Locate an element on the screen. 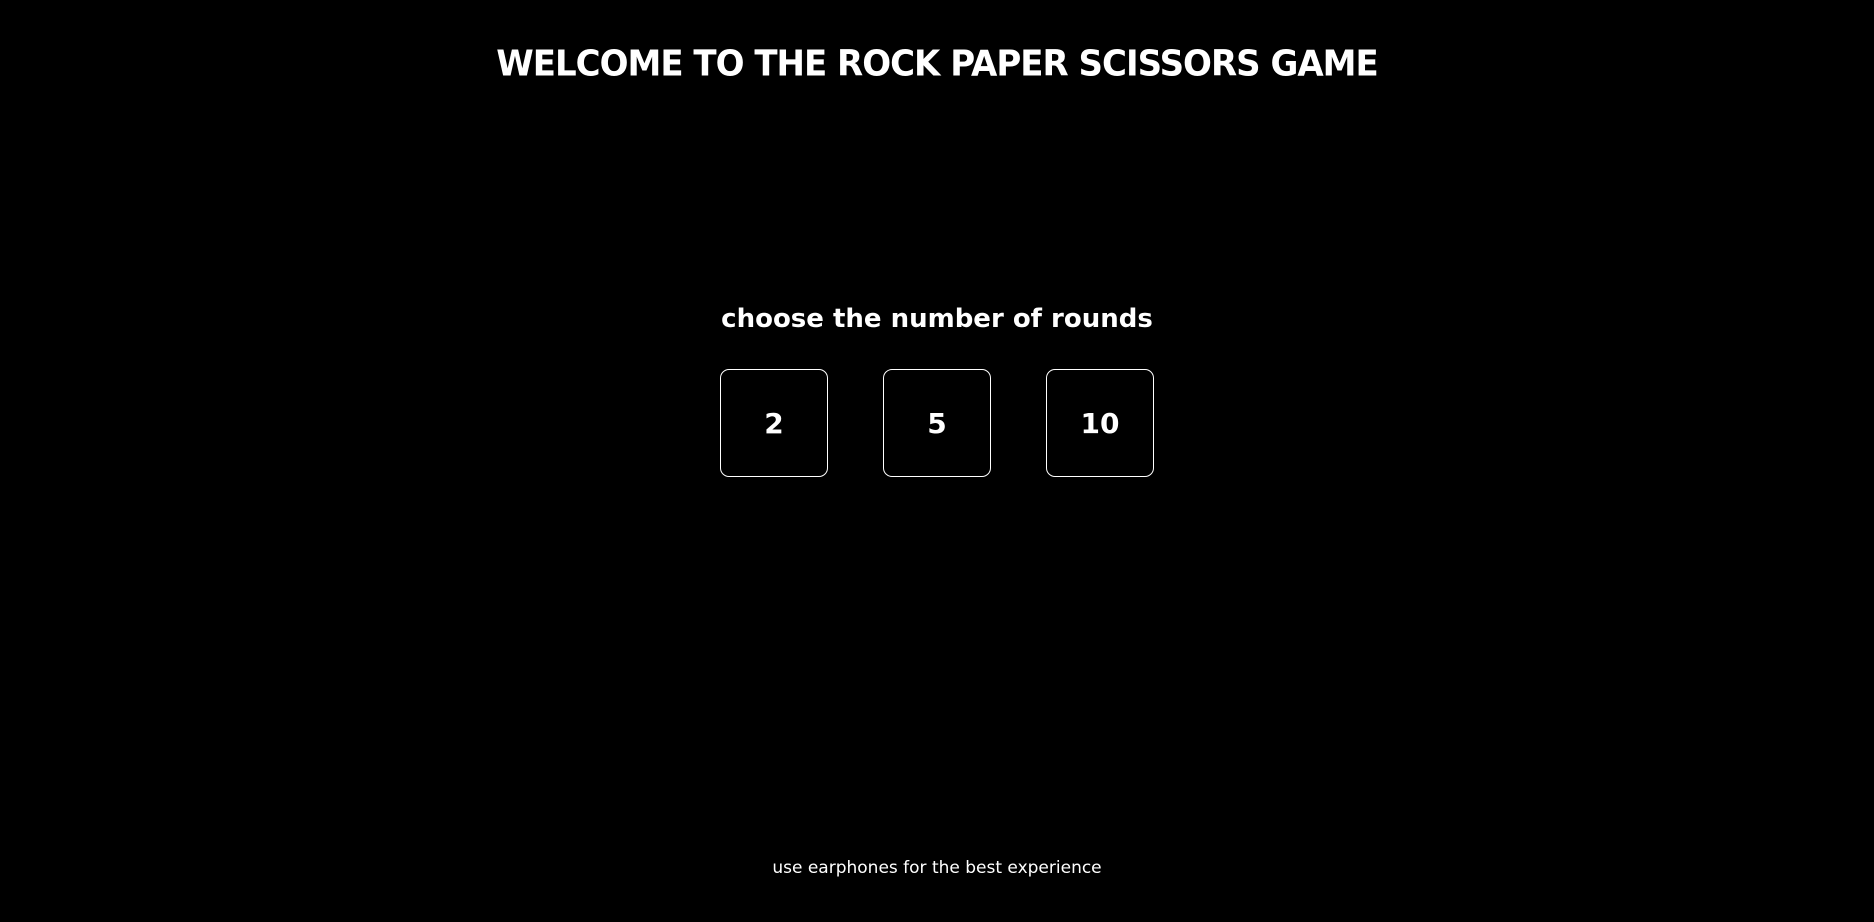 The height and width of the screenshot is (922, 1874). rounds-options: 2 5 10 is located at coordinates (937, 423).